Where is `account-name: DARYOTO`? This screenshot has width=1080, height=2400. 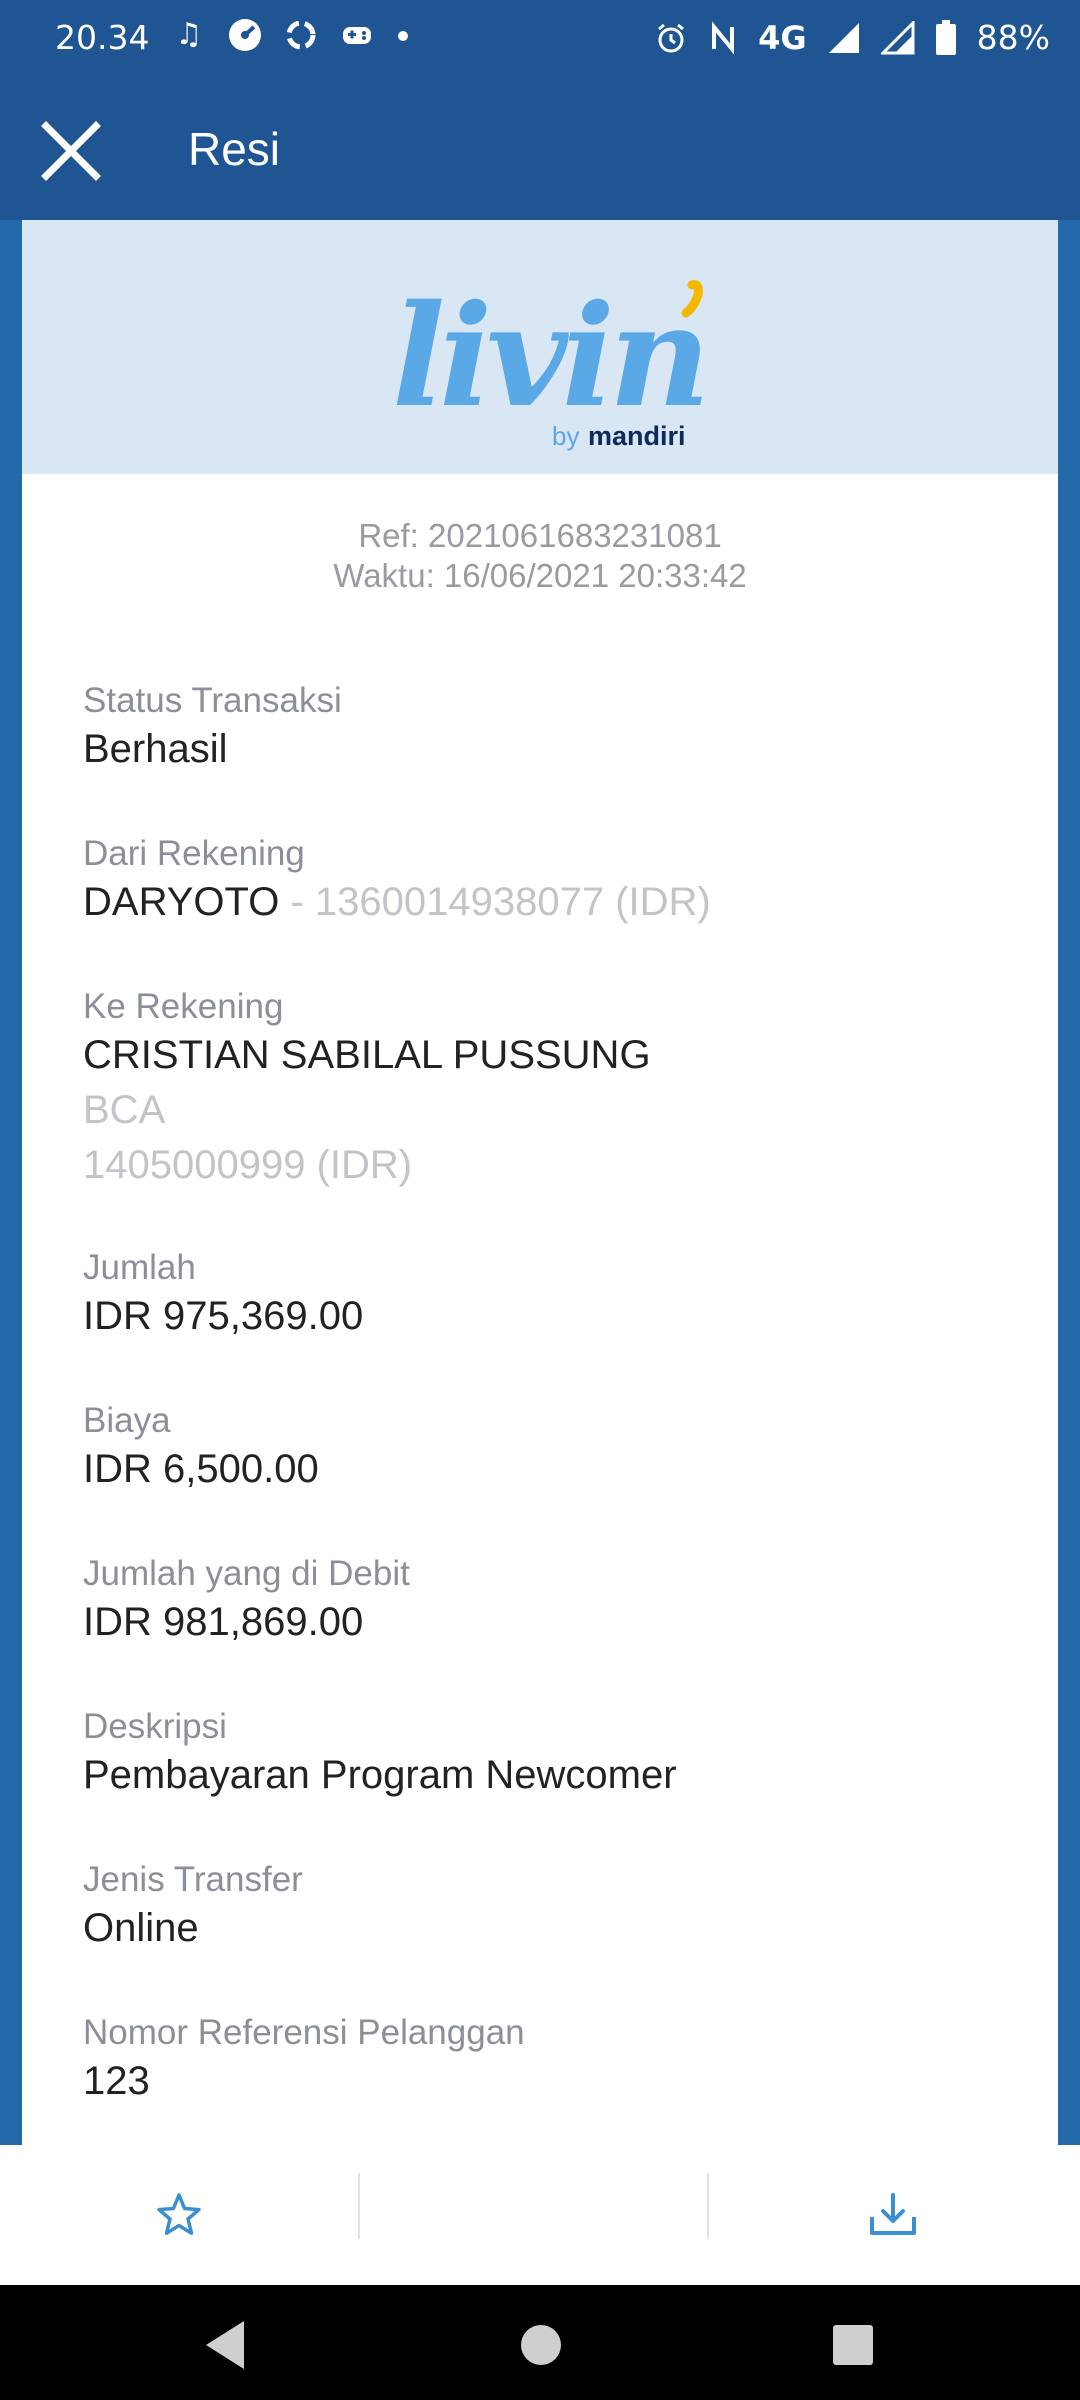 account-name: DARYOTO is located at coordinates (181, 902).